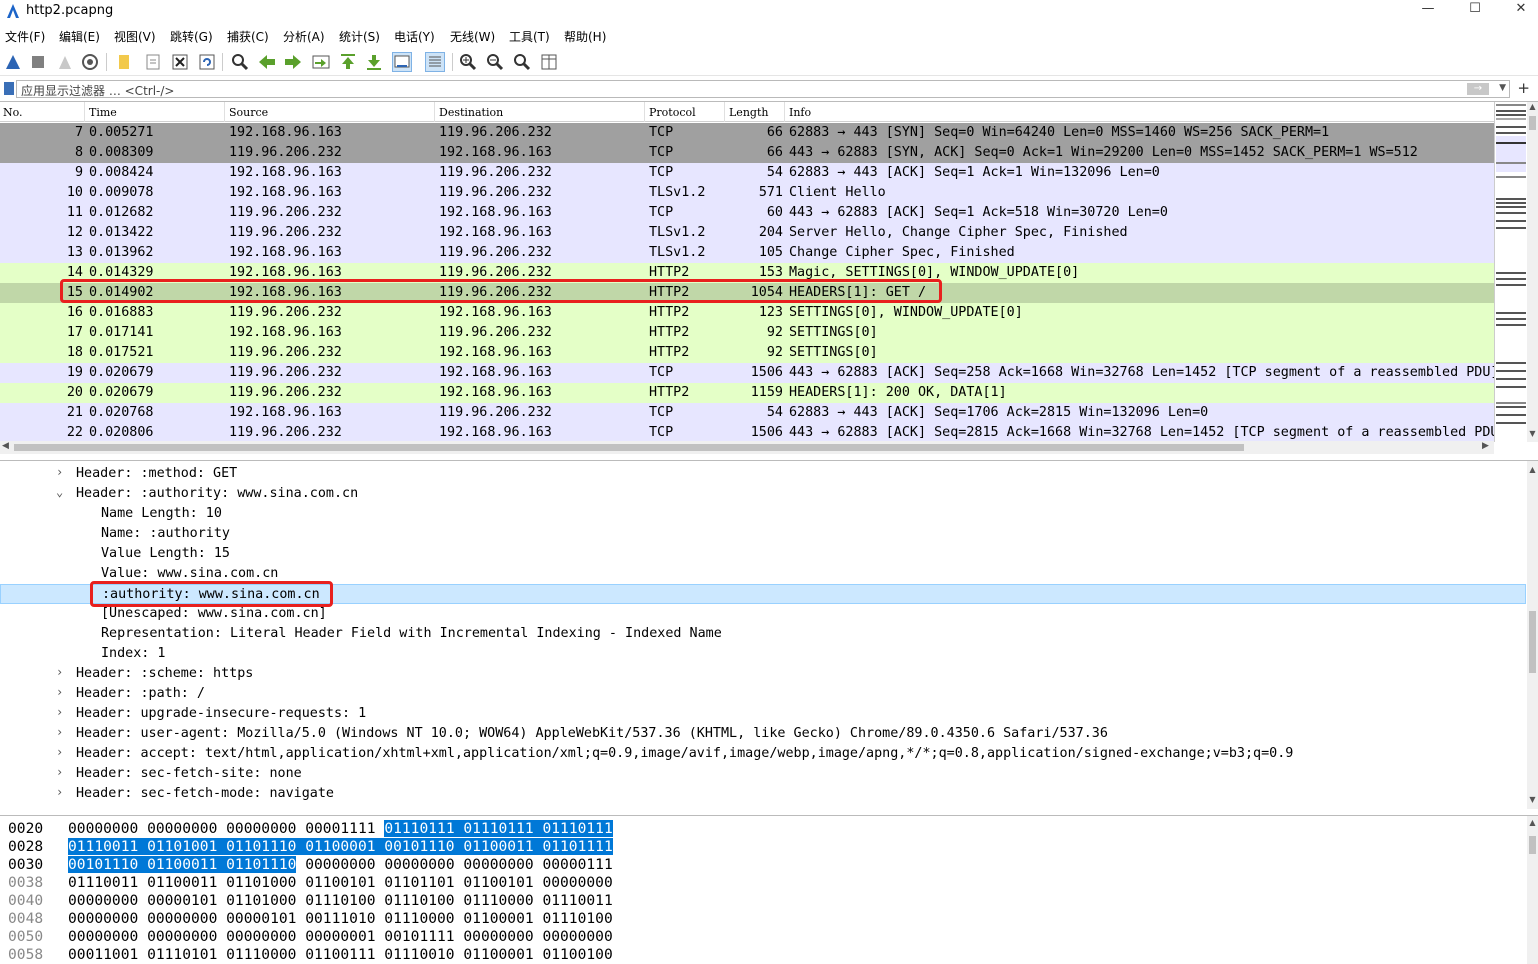 Image resolution: width=1538 pixels, height=964 pixels. Describe the element at coordinates (747, 447) in the screenshot. I see `packet-list-horizontal-scrollbar: ◀ ▶` at that location.